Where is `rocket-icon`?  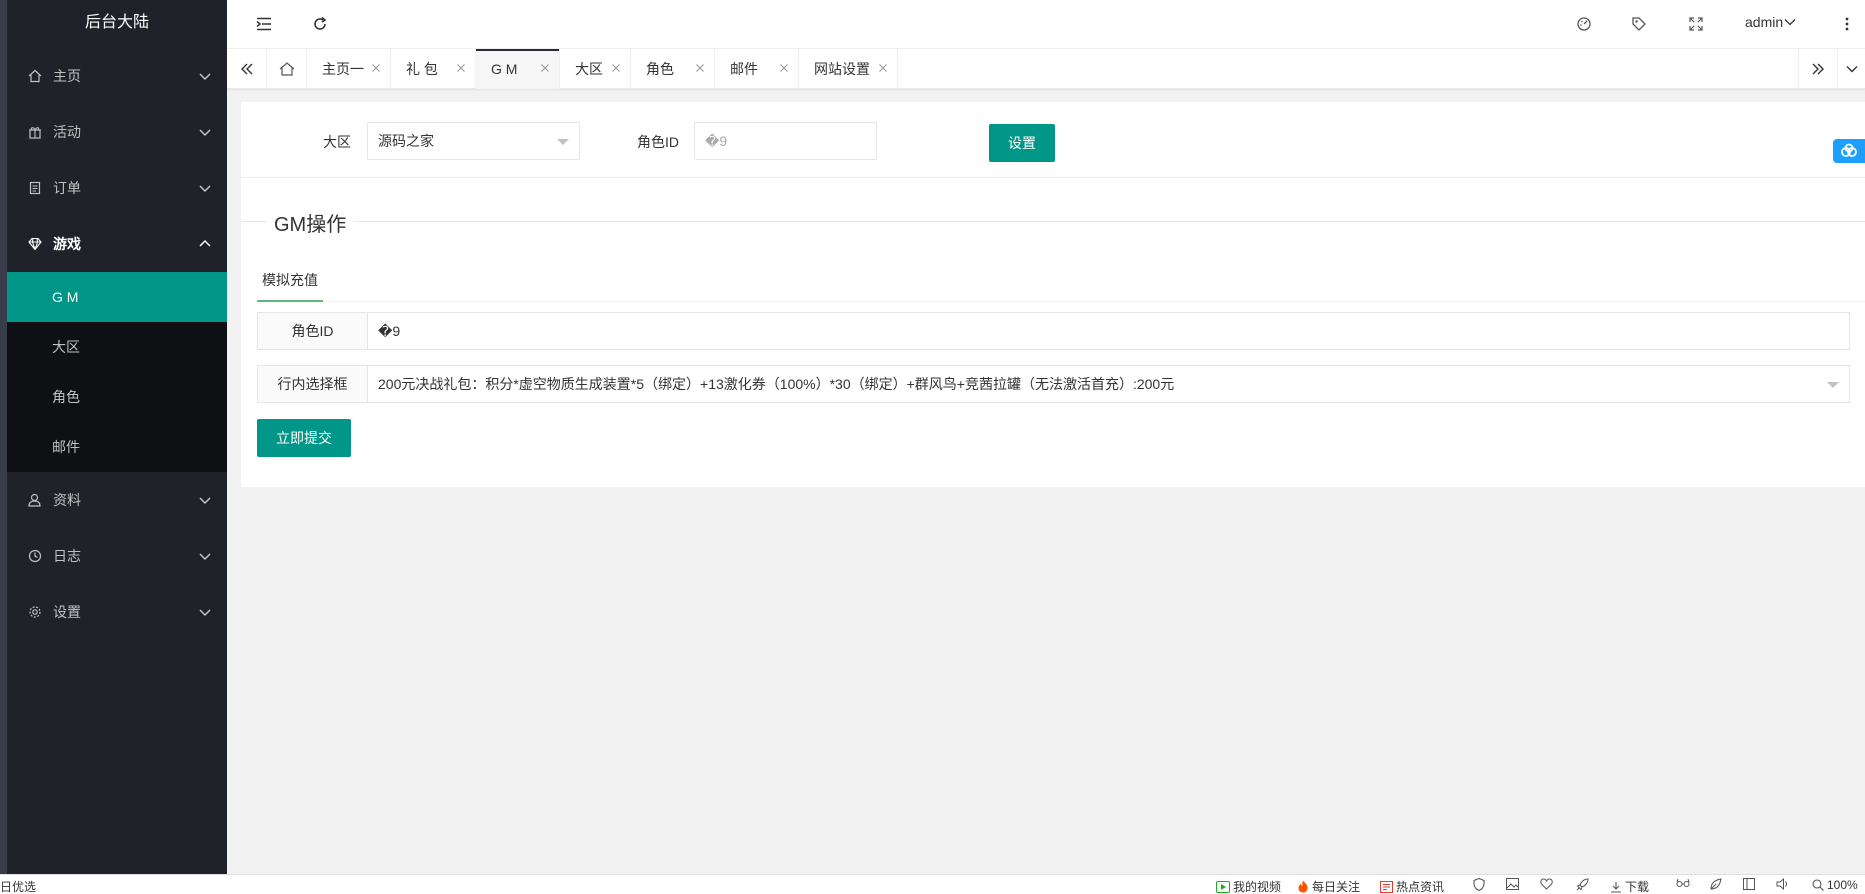 rocket-icon is located at coordinates (1584, 884).